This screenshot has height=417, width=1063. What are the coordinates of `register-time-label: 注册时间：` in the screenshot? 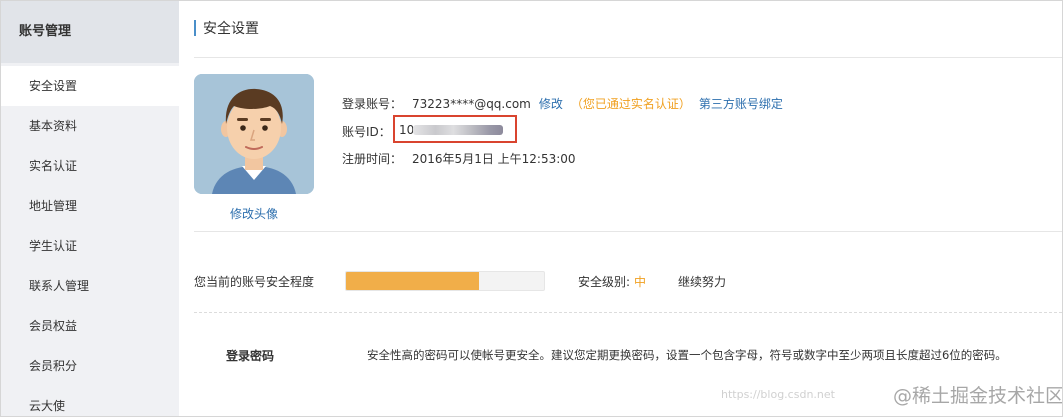 It's located at (372, 159).